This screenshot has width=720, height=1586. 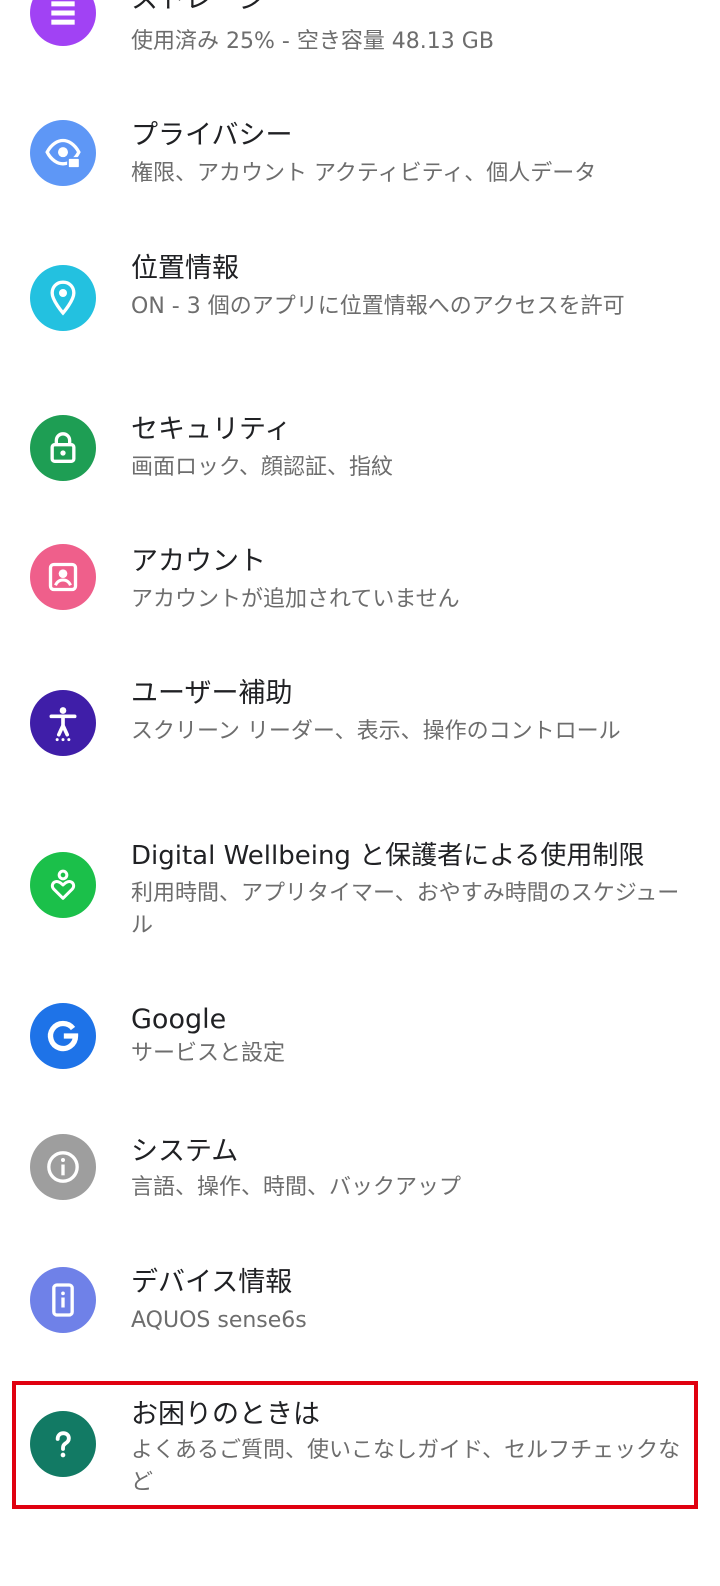 I want to click on privacy-icon, so click(x=63, y=153).